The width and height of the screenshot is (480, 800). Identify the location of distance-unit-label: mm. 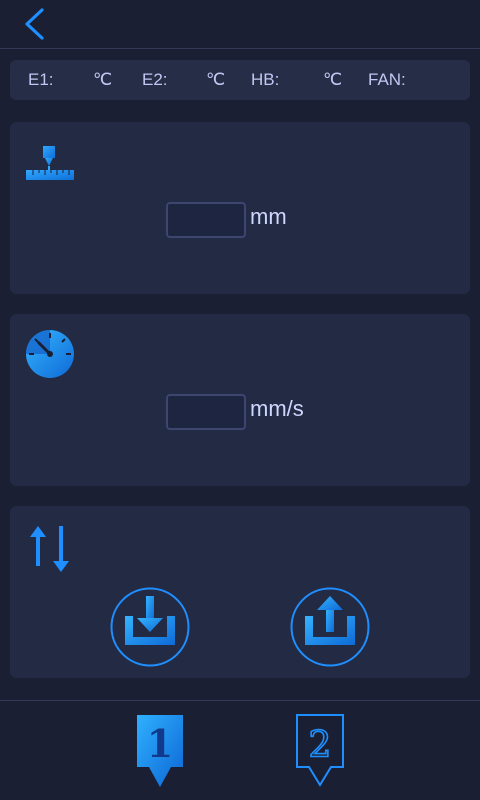
(268, 216).